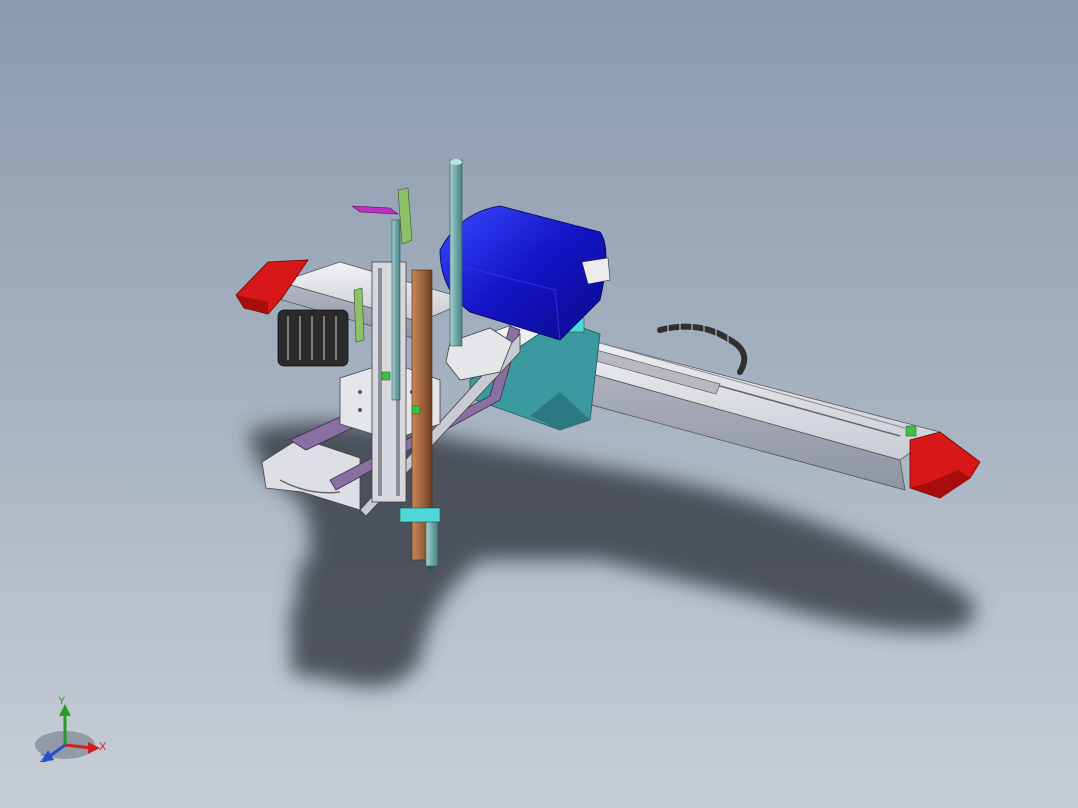 This screenshot has width=1078, height=808. I want to click on end-cap-right, so click(945, 465).